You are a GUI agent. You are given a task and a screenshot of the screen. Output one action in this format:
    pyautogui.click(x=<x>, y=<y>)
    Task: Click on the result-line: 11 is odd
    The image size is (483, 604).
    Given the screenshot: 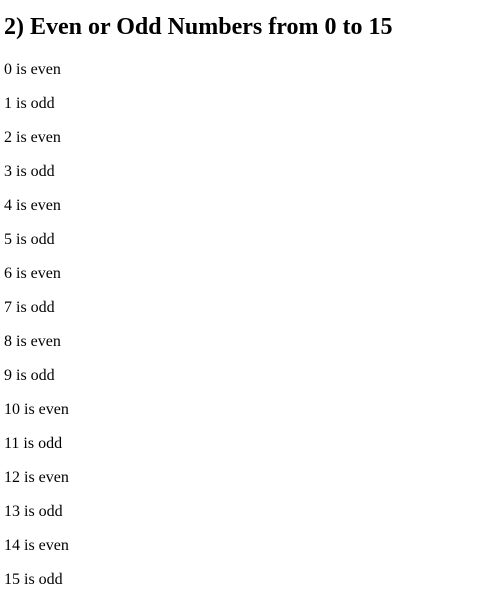 What is the action you would take?
    pyautogui.click(x=33, y=443)
    